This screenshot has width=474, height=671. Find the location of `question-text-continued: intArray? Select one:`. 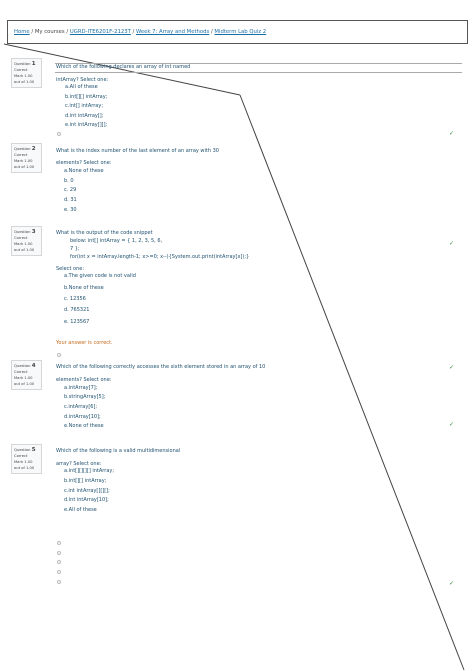

question-text-continued: intArray? Select one: is located at coordinates (82, 80).